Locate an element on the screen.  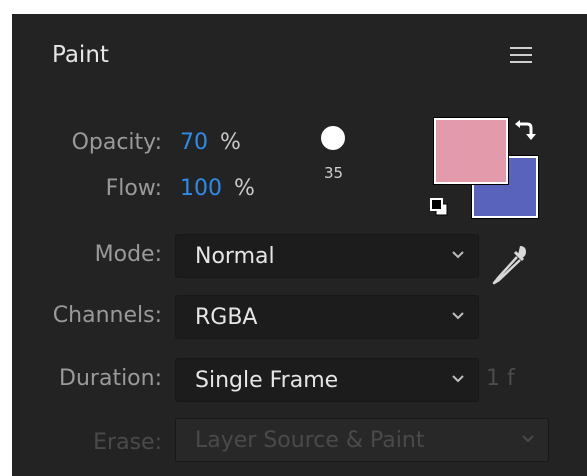
erase-dropdown: Layer Source & Paint is located at coordinates (362, 440).